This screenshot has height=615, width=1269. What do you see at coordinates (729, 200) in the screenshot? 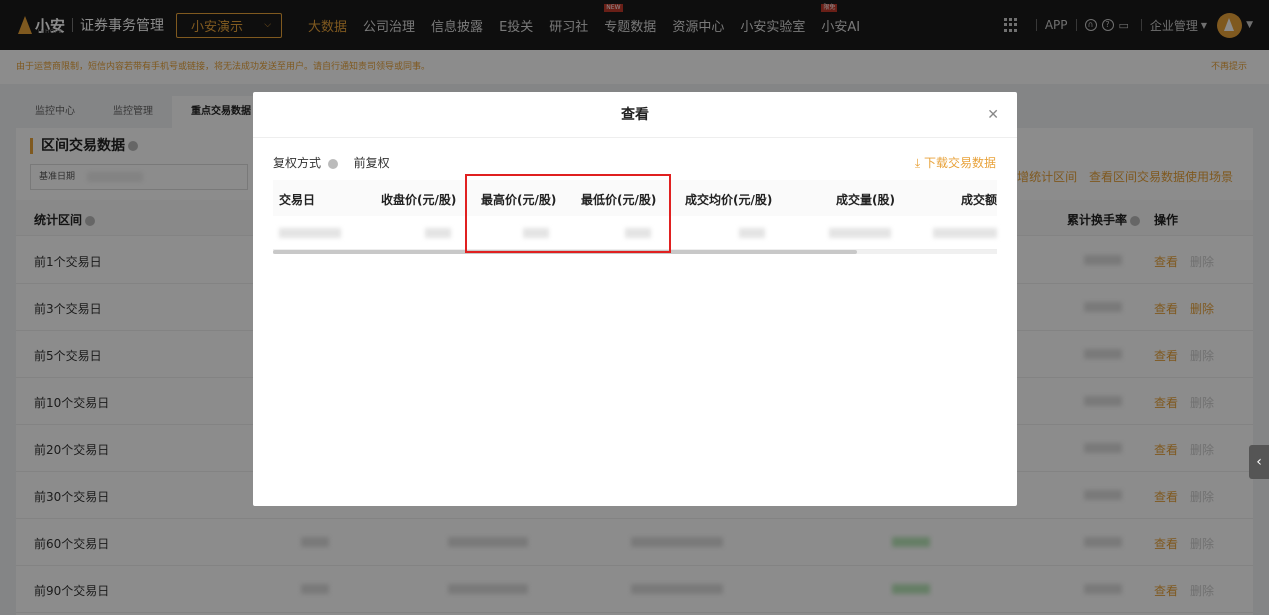
I see `column-avg: 成交均价(元/股)` at bounding box center [729, 200].